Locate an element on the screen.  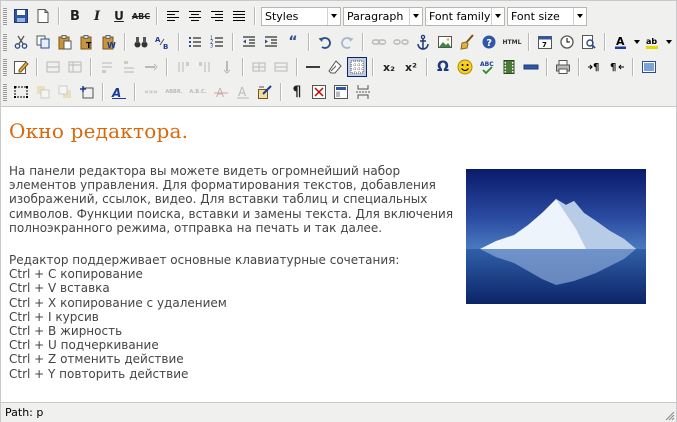
find-button is located at coordinates (141, 42).